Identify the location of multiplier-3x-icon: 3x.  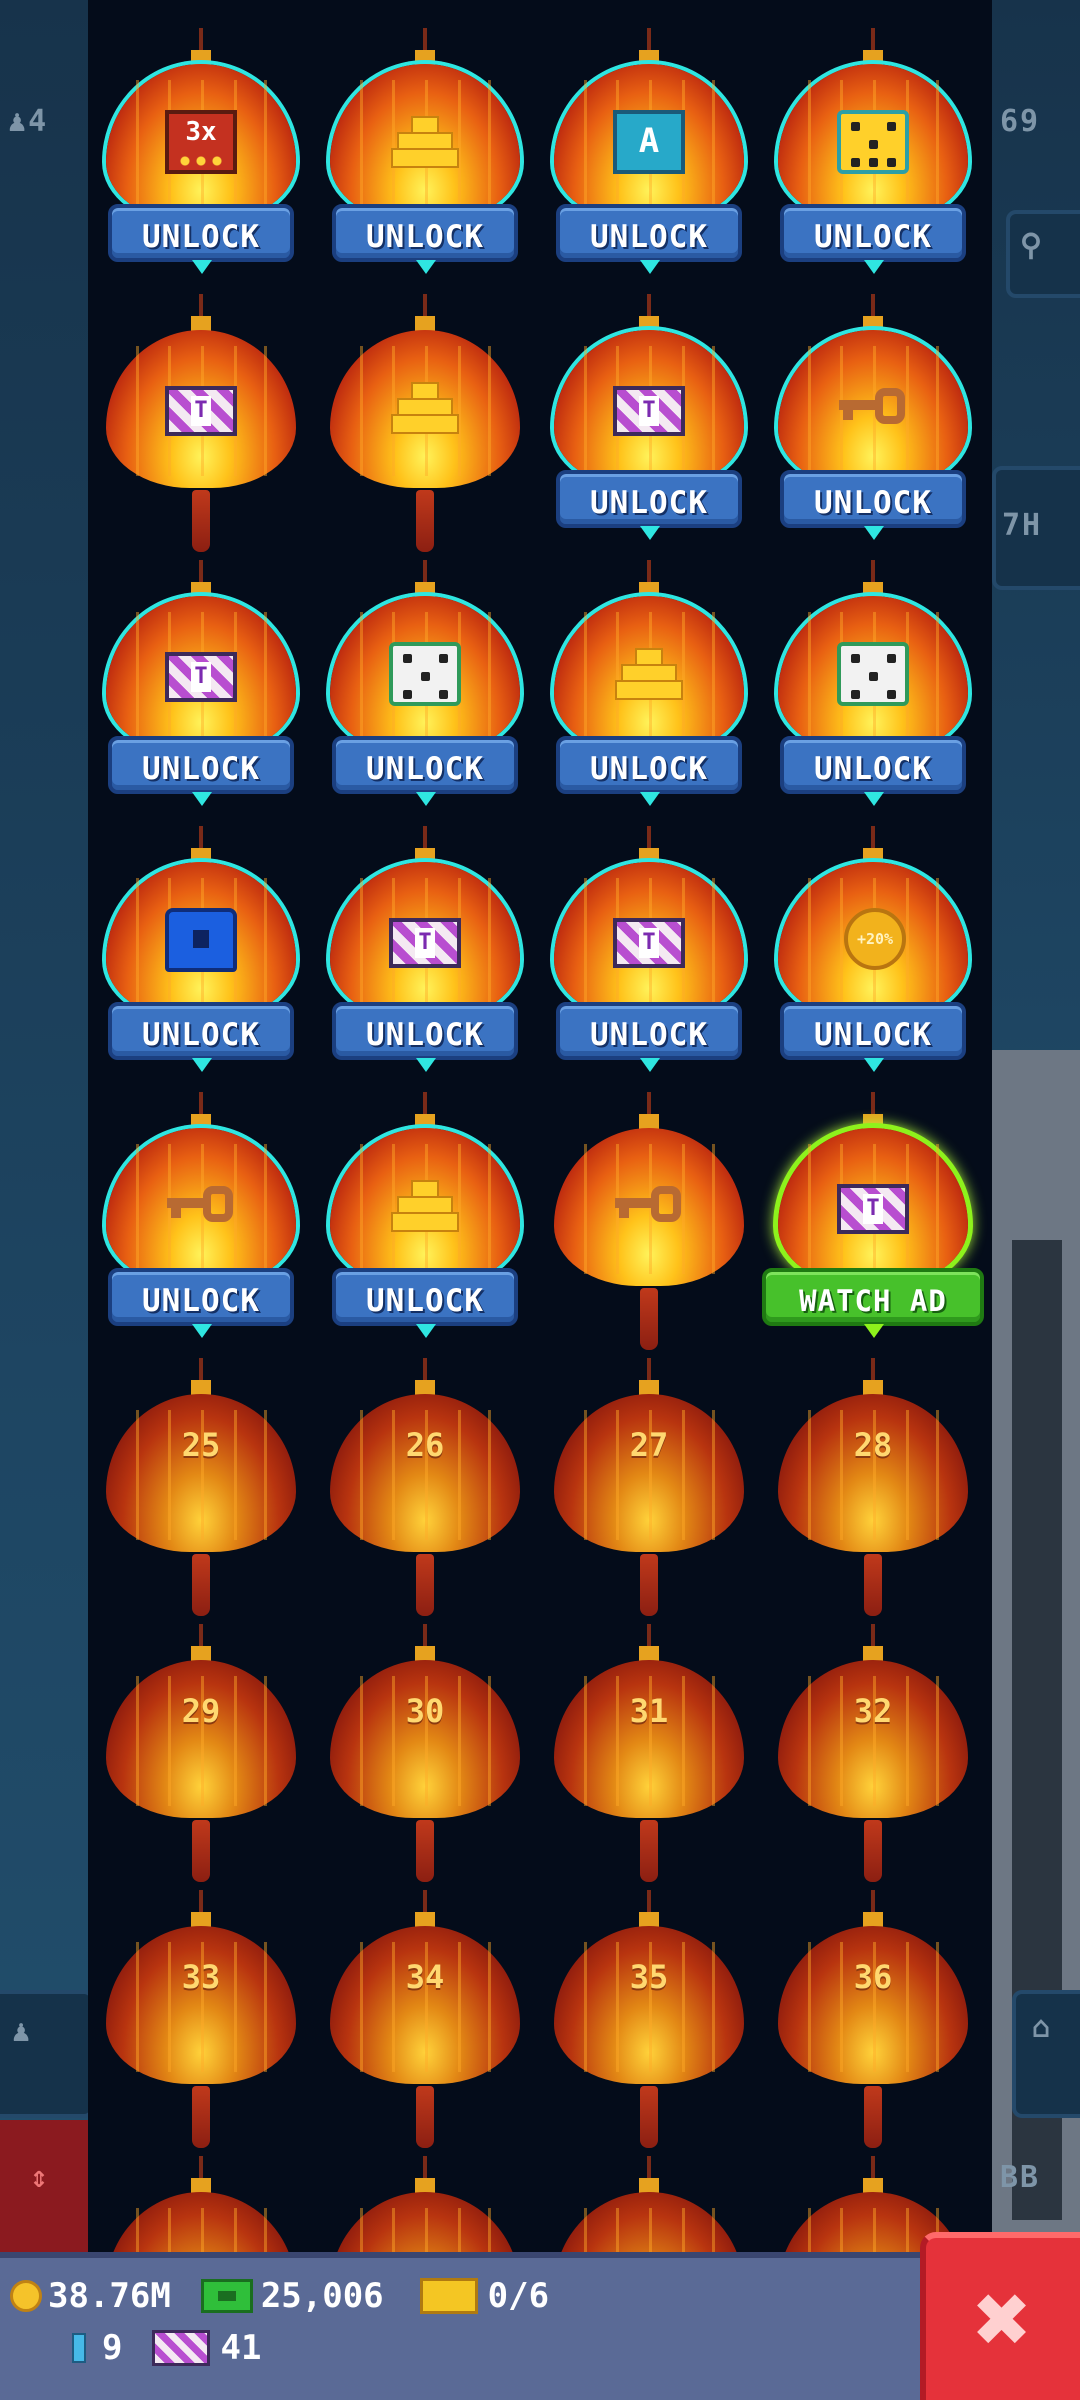
(201, 142).